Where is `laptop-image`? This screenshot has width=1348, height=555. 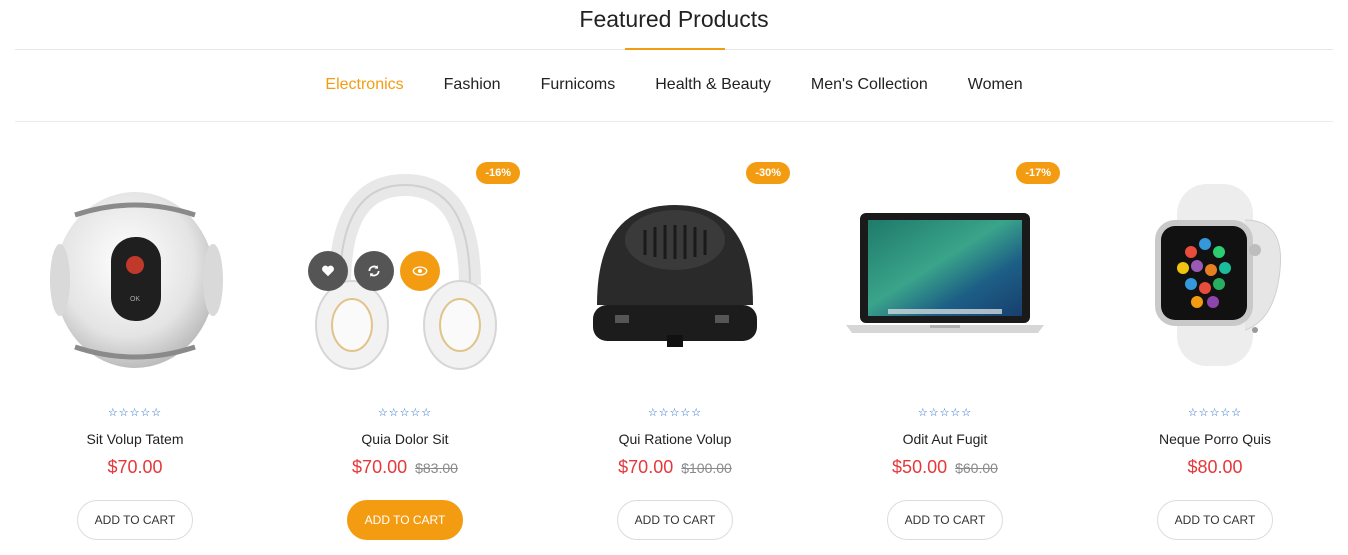
laptop-image is located at coordinates (945, 273).